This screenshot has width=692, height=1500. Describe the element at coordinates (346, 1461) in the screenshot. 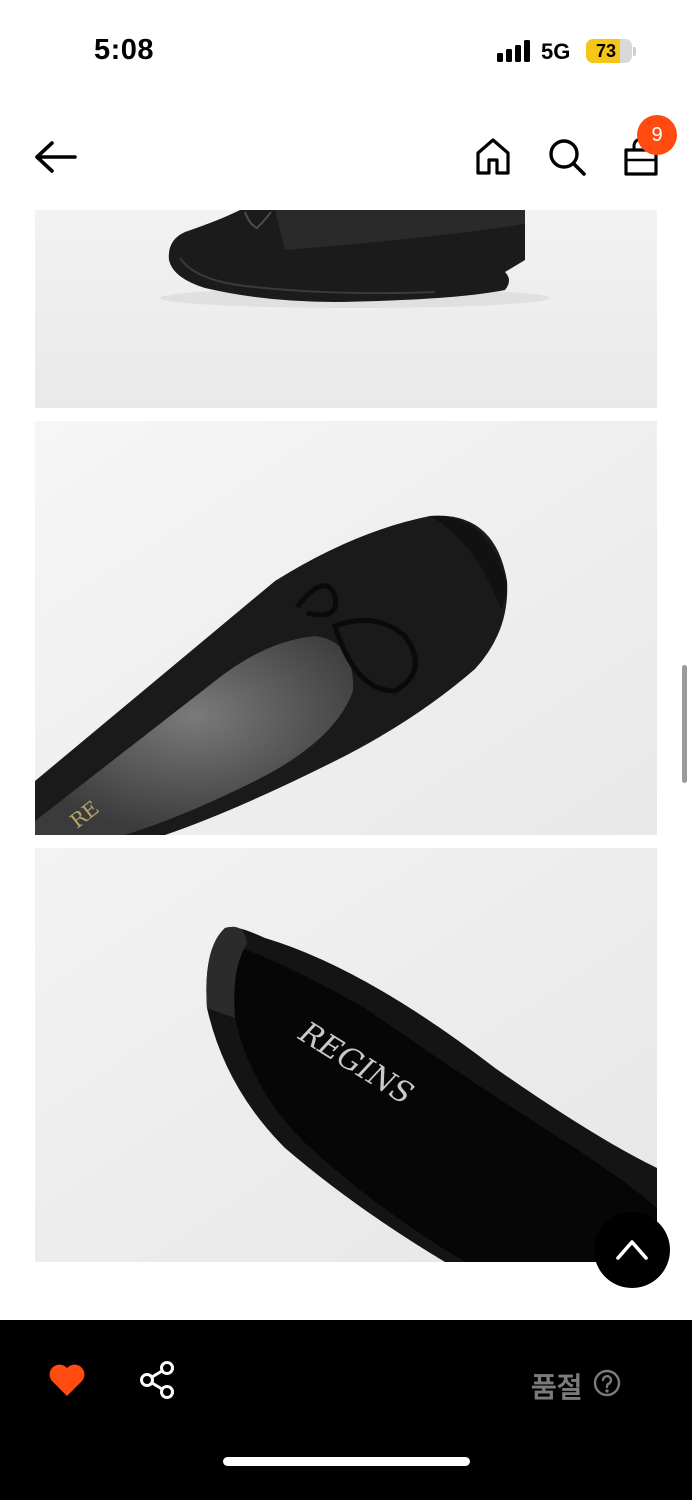

I see `home-indicator` at that location.